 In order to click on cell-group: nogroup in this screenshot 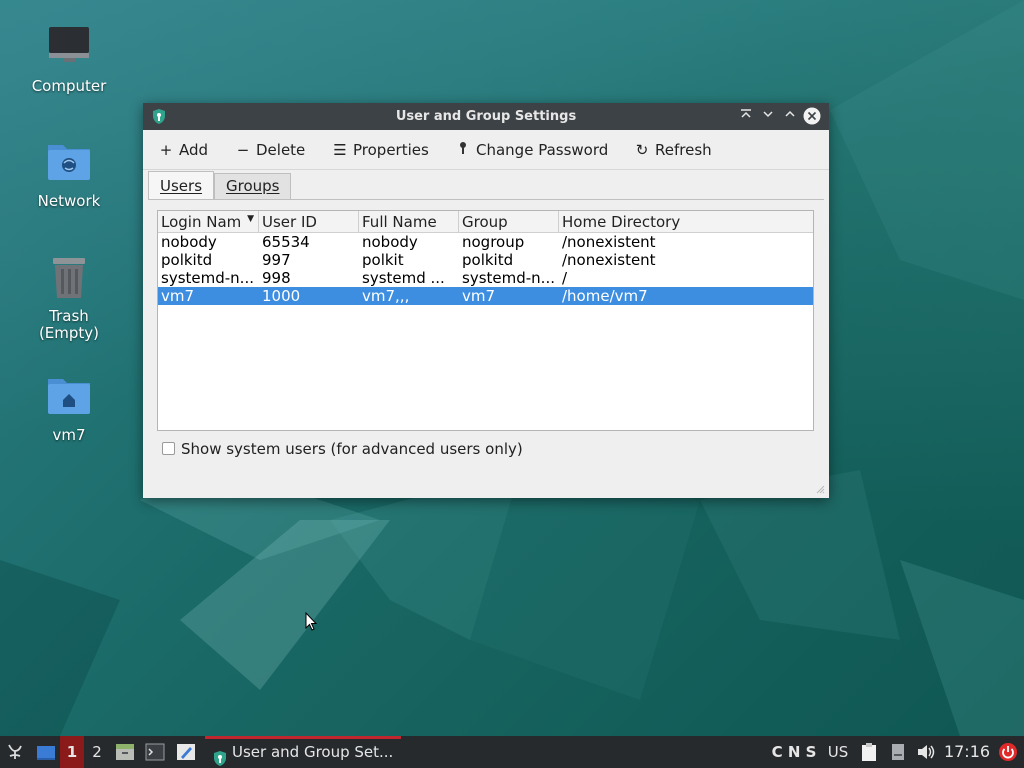, I will do `click(493, 242)`.